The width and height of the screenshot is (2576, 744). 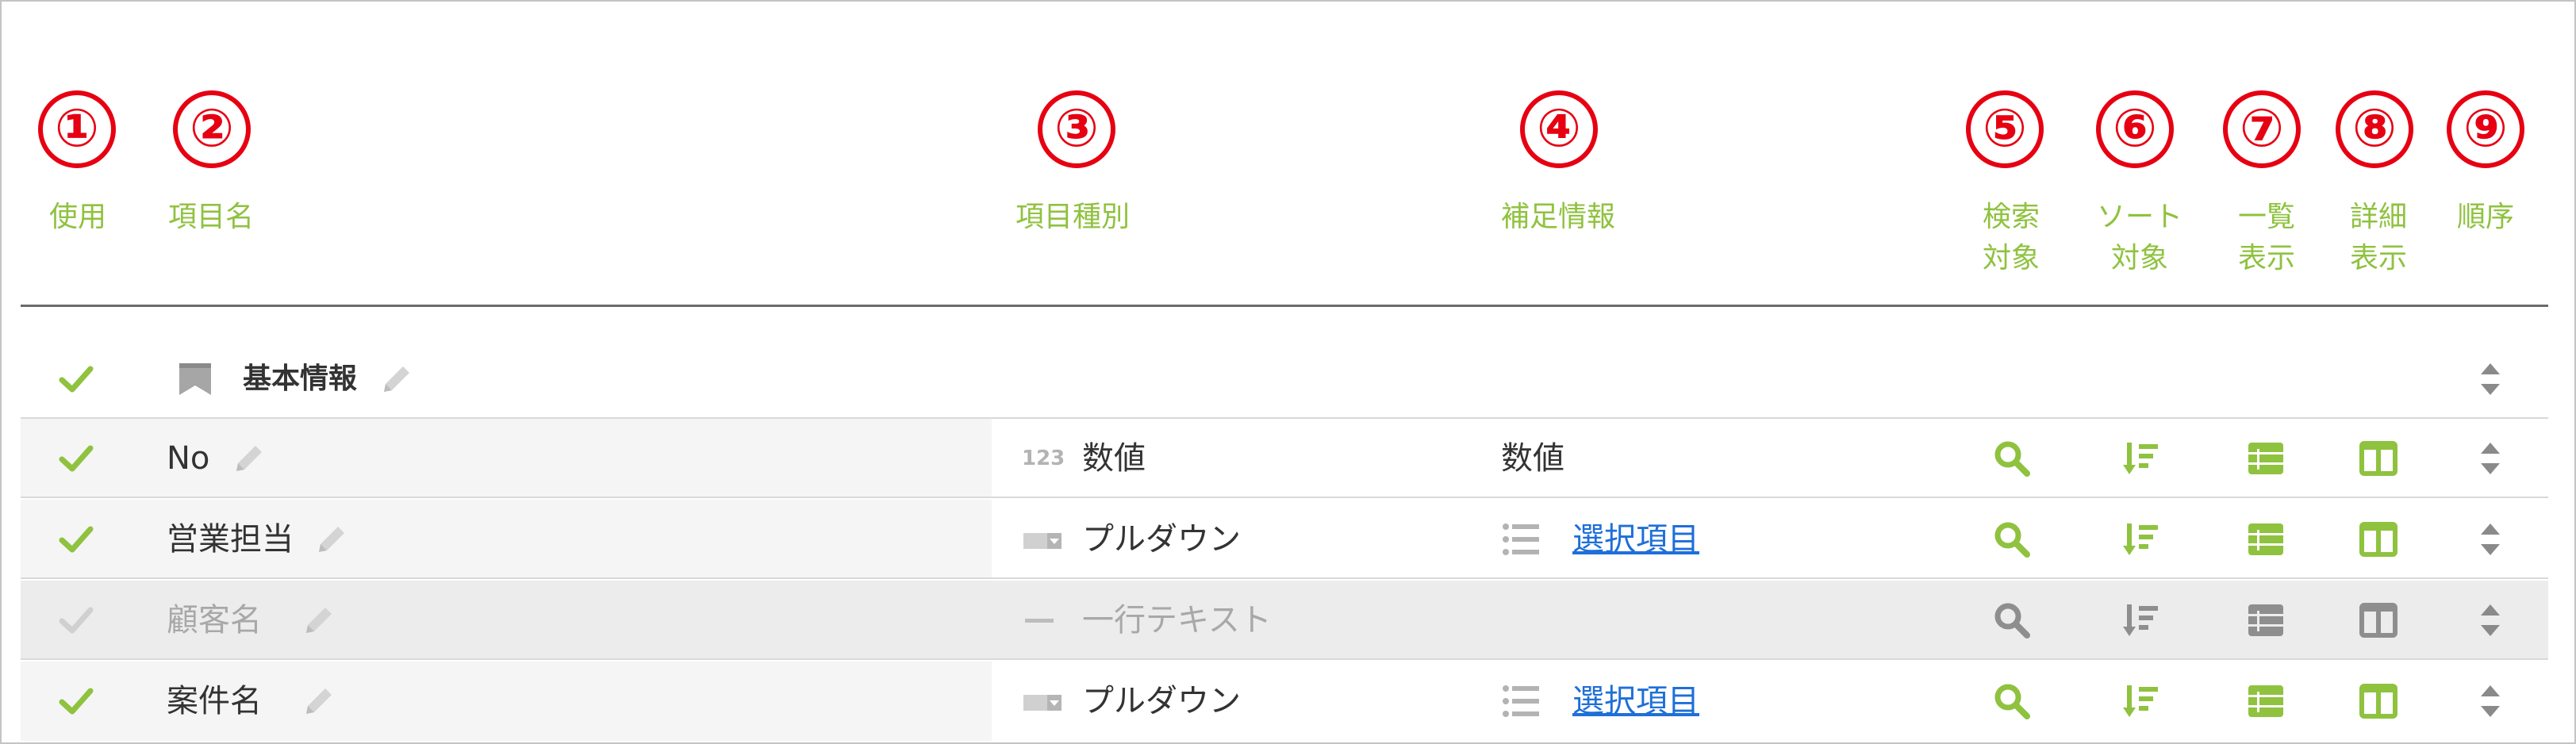 I want to click on field-type: 数値, so click(x=1114, y=458).